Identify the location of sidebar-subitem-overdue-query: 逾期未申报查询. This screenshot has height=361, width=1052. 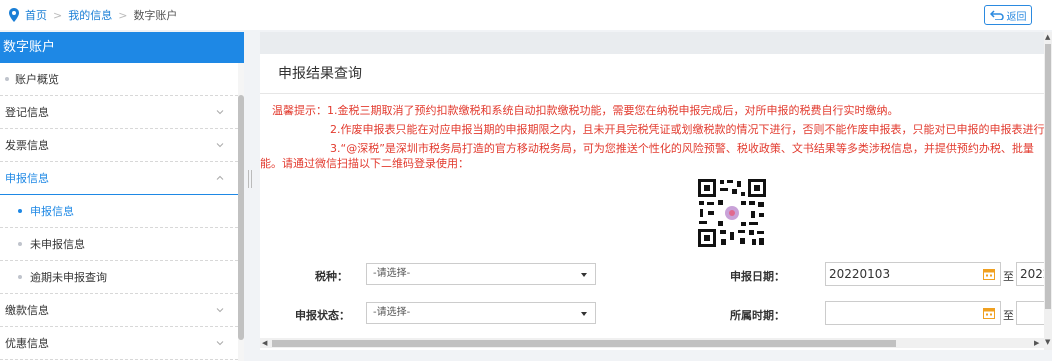
(119, 277).